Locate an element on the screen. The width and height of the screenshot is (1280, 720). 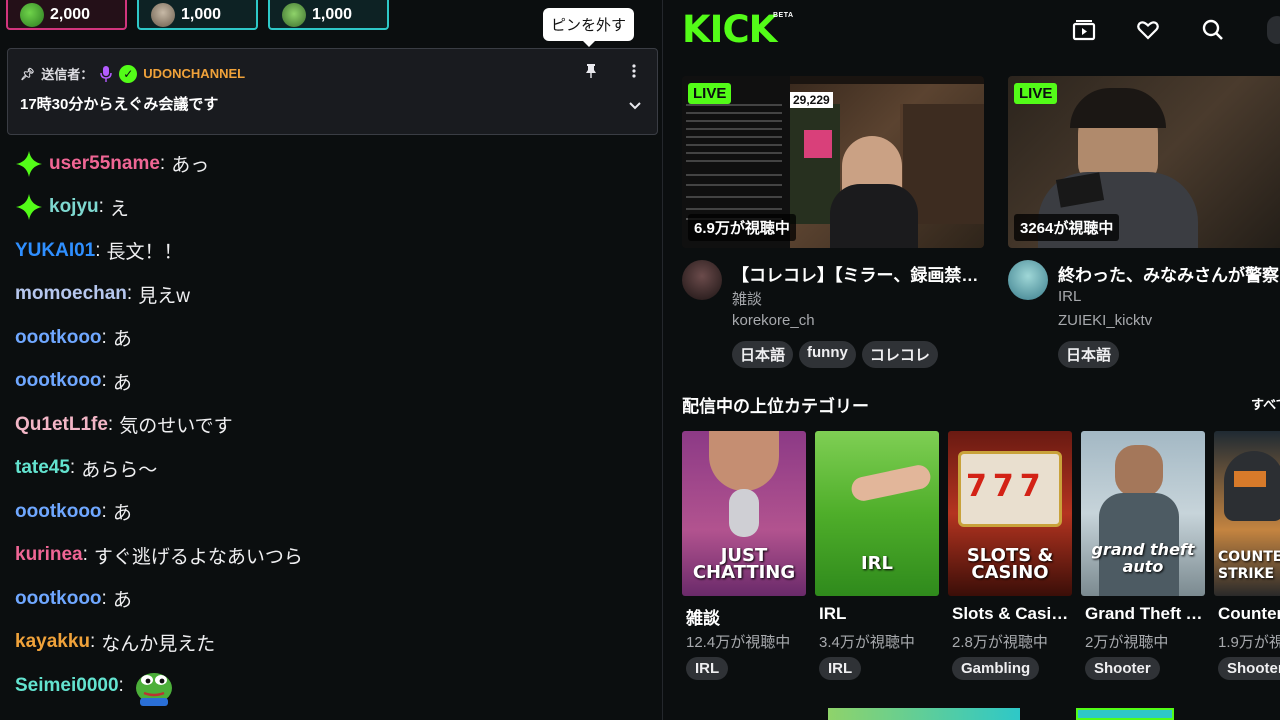
category-name: Counter-Strike 2 is located at coordinates (1249, 614).